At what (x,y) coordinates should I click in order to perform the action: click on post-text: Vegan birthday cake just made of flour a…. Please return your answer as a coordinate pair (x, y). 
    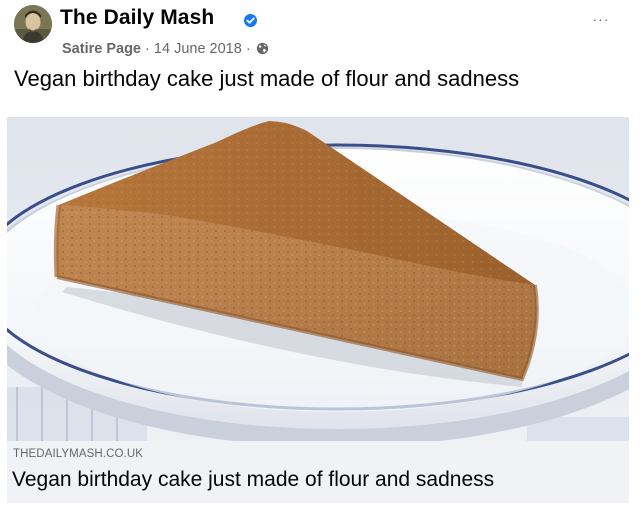
    Looking at the image, I should click on (267, 78).